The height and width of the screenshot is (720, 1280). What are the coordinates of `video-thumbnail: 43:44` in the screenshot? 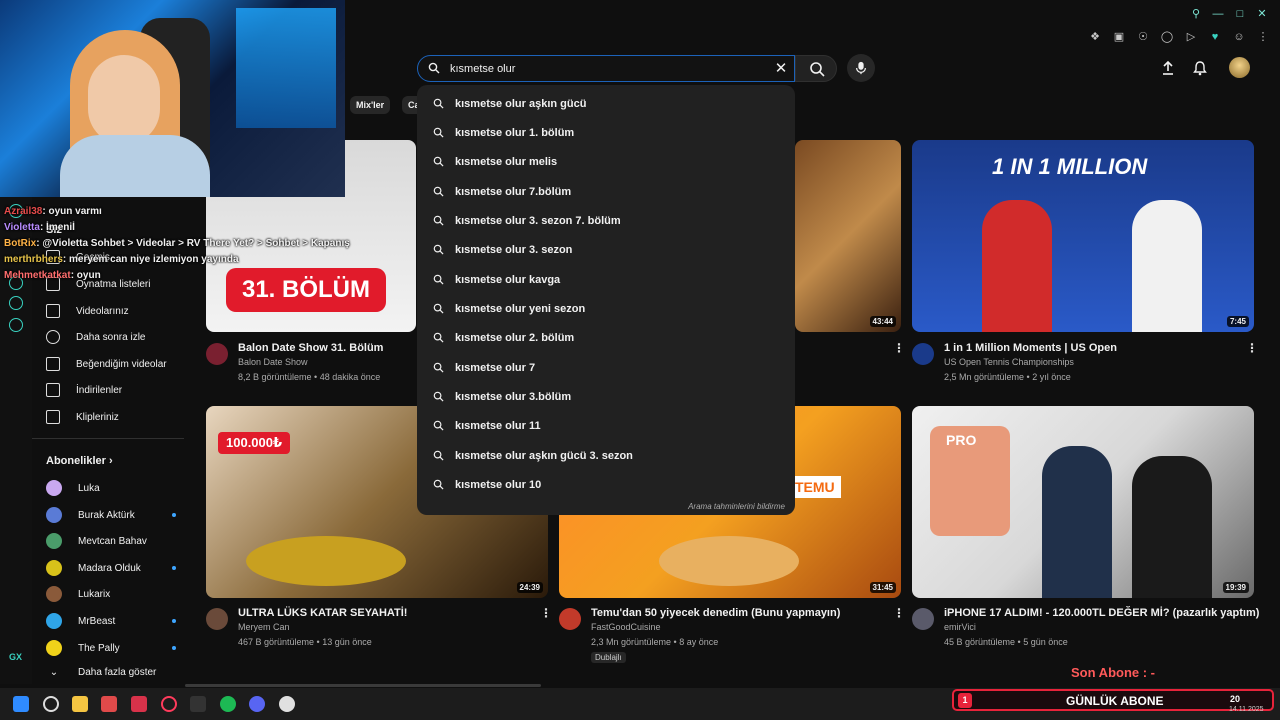 It's located at (848, 236).